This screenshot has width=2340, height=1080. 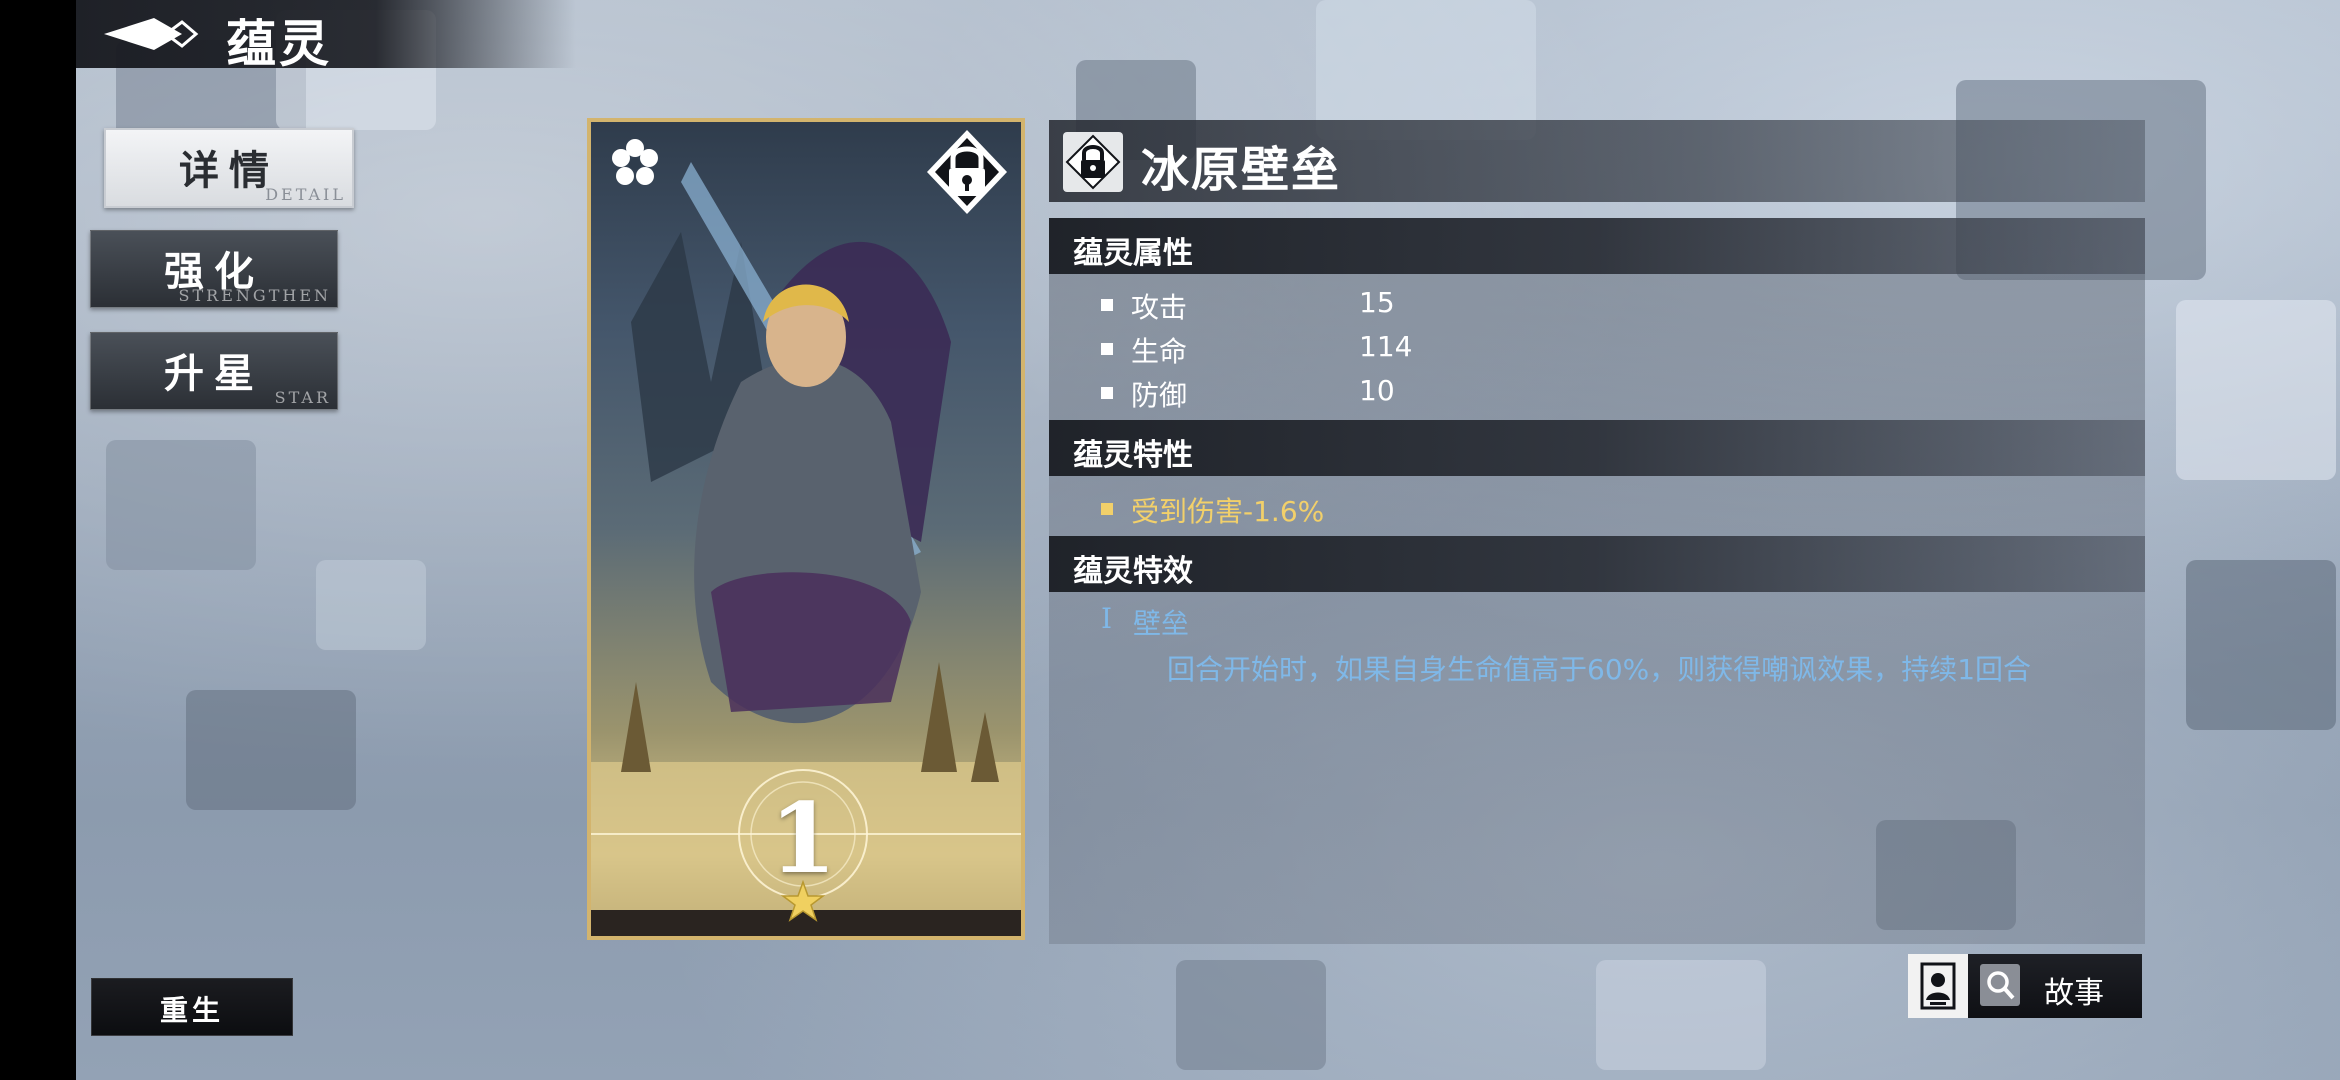 I want to click on section-title: 蕴灵属性, so click(x=1133, y=253).